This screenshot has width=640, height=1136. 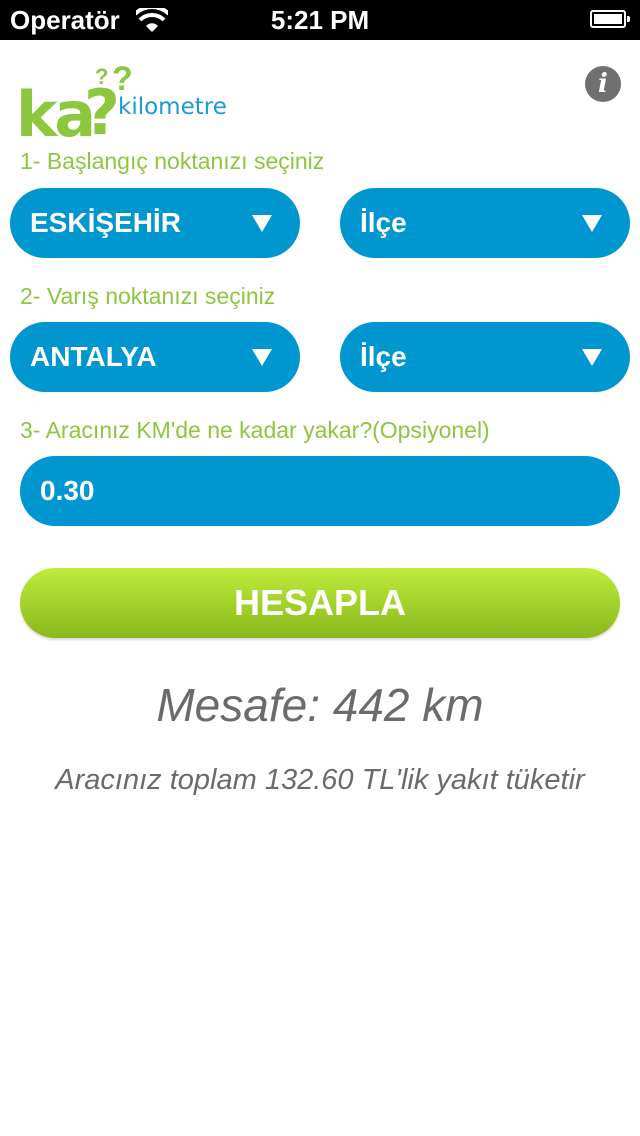 What do you see at coordinates (485, 223) in the screenshot?
I see `start-district-select: İlçe` at bounding box center [485, 223].